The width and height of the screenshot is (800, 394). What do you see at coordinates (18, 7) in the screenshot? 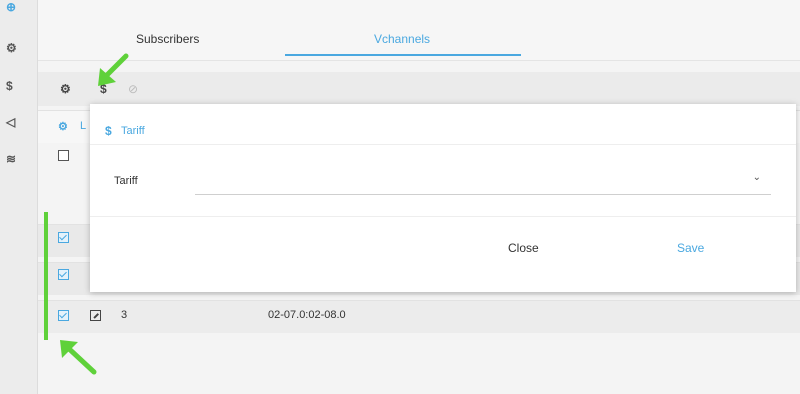
I see `sidebar-item-globe: ⊕` at bounding box center [18, 7].